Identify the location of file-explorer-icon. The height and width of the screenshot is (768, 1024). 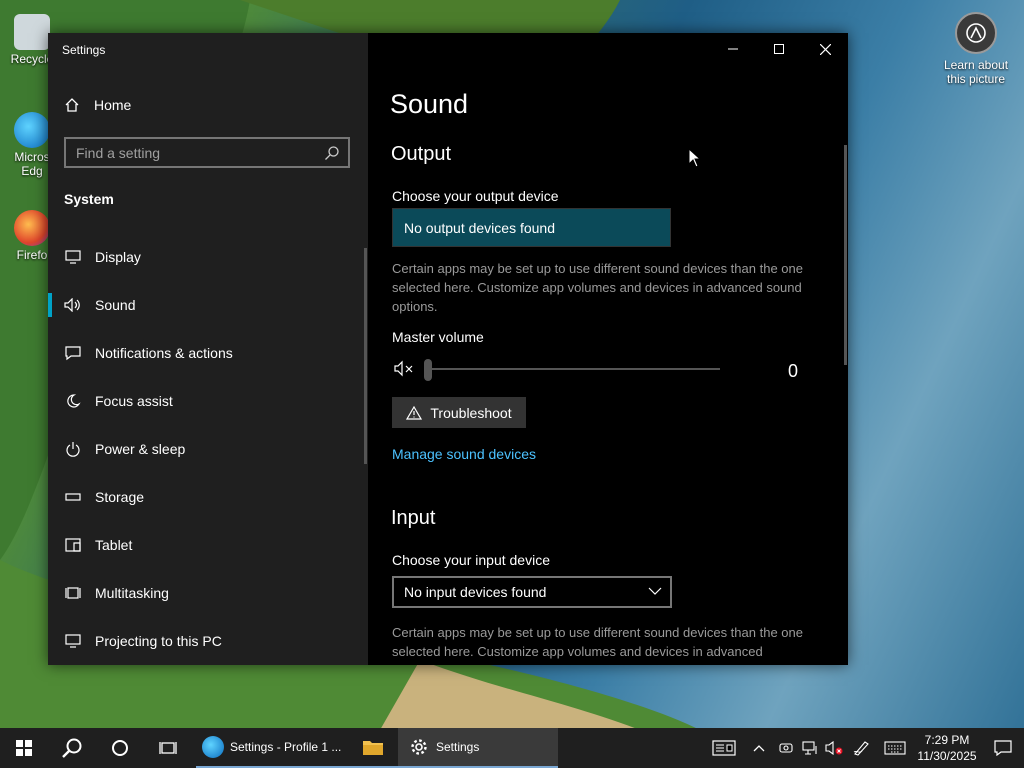
(373, 748).